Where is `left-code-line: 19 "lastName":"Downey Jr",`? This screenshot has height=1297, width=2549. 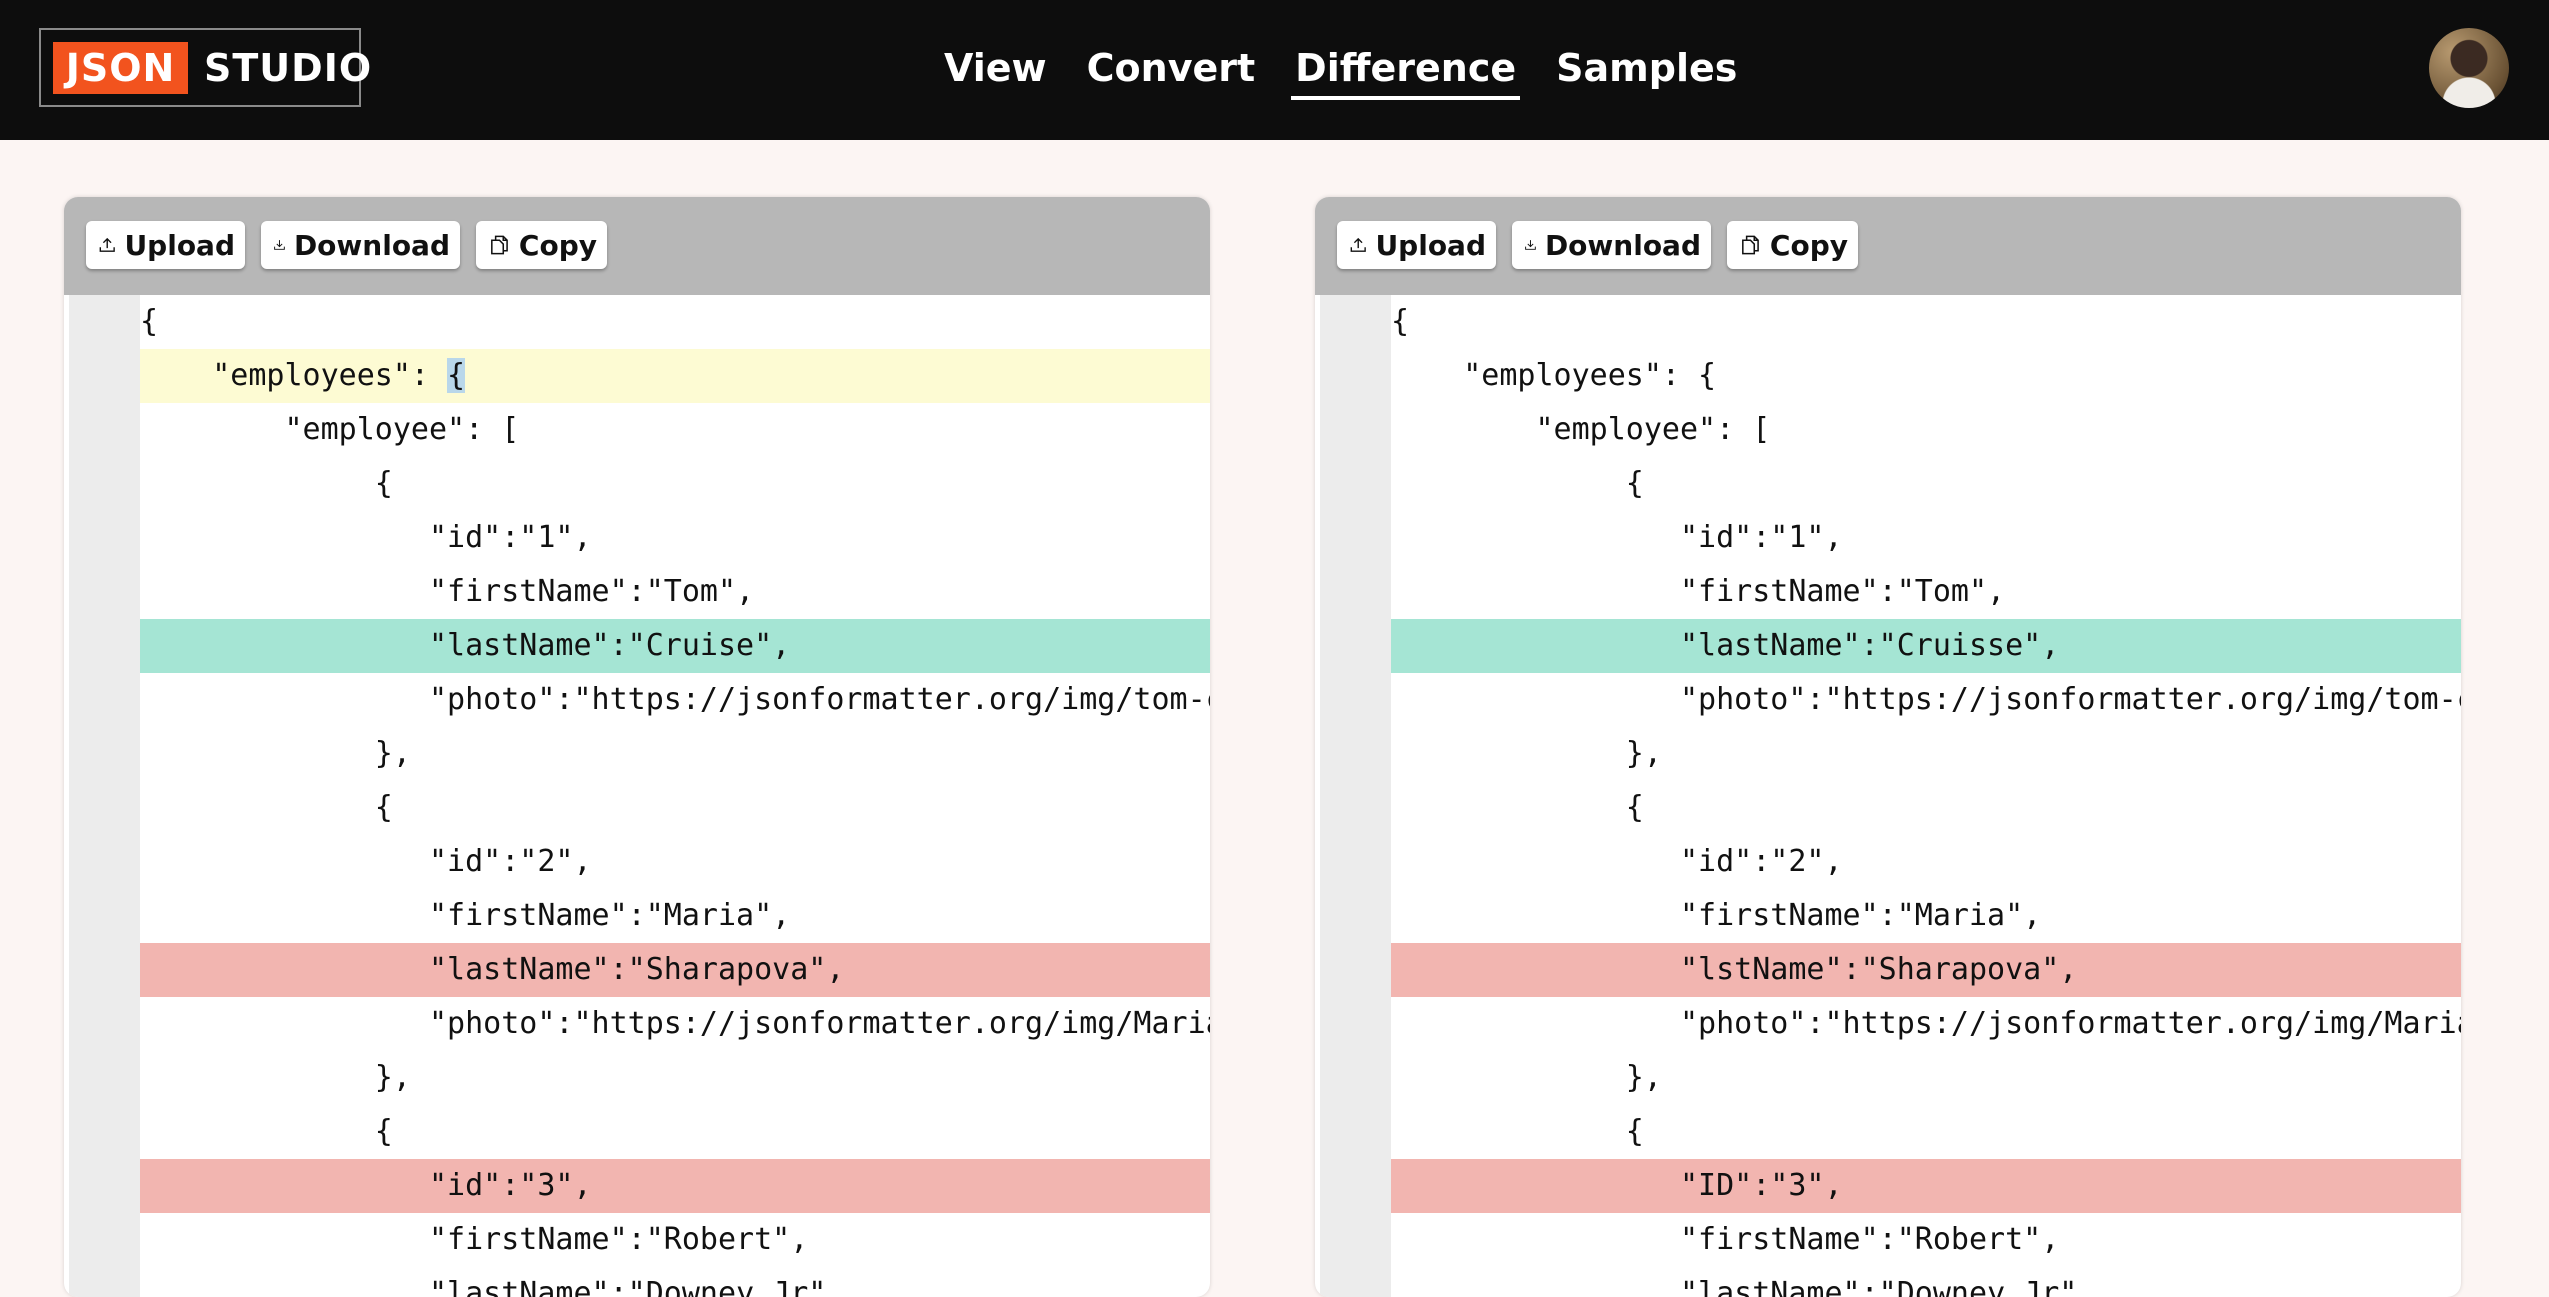 left-code-line: 19 "lastName":"Downey Jr", is located at coordinates (675, 1282).